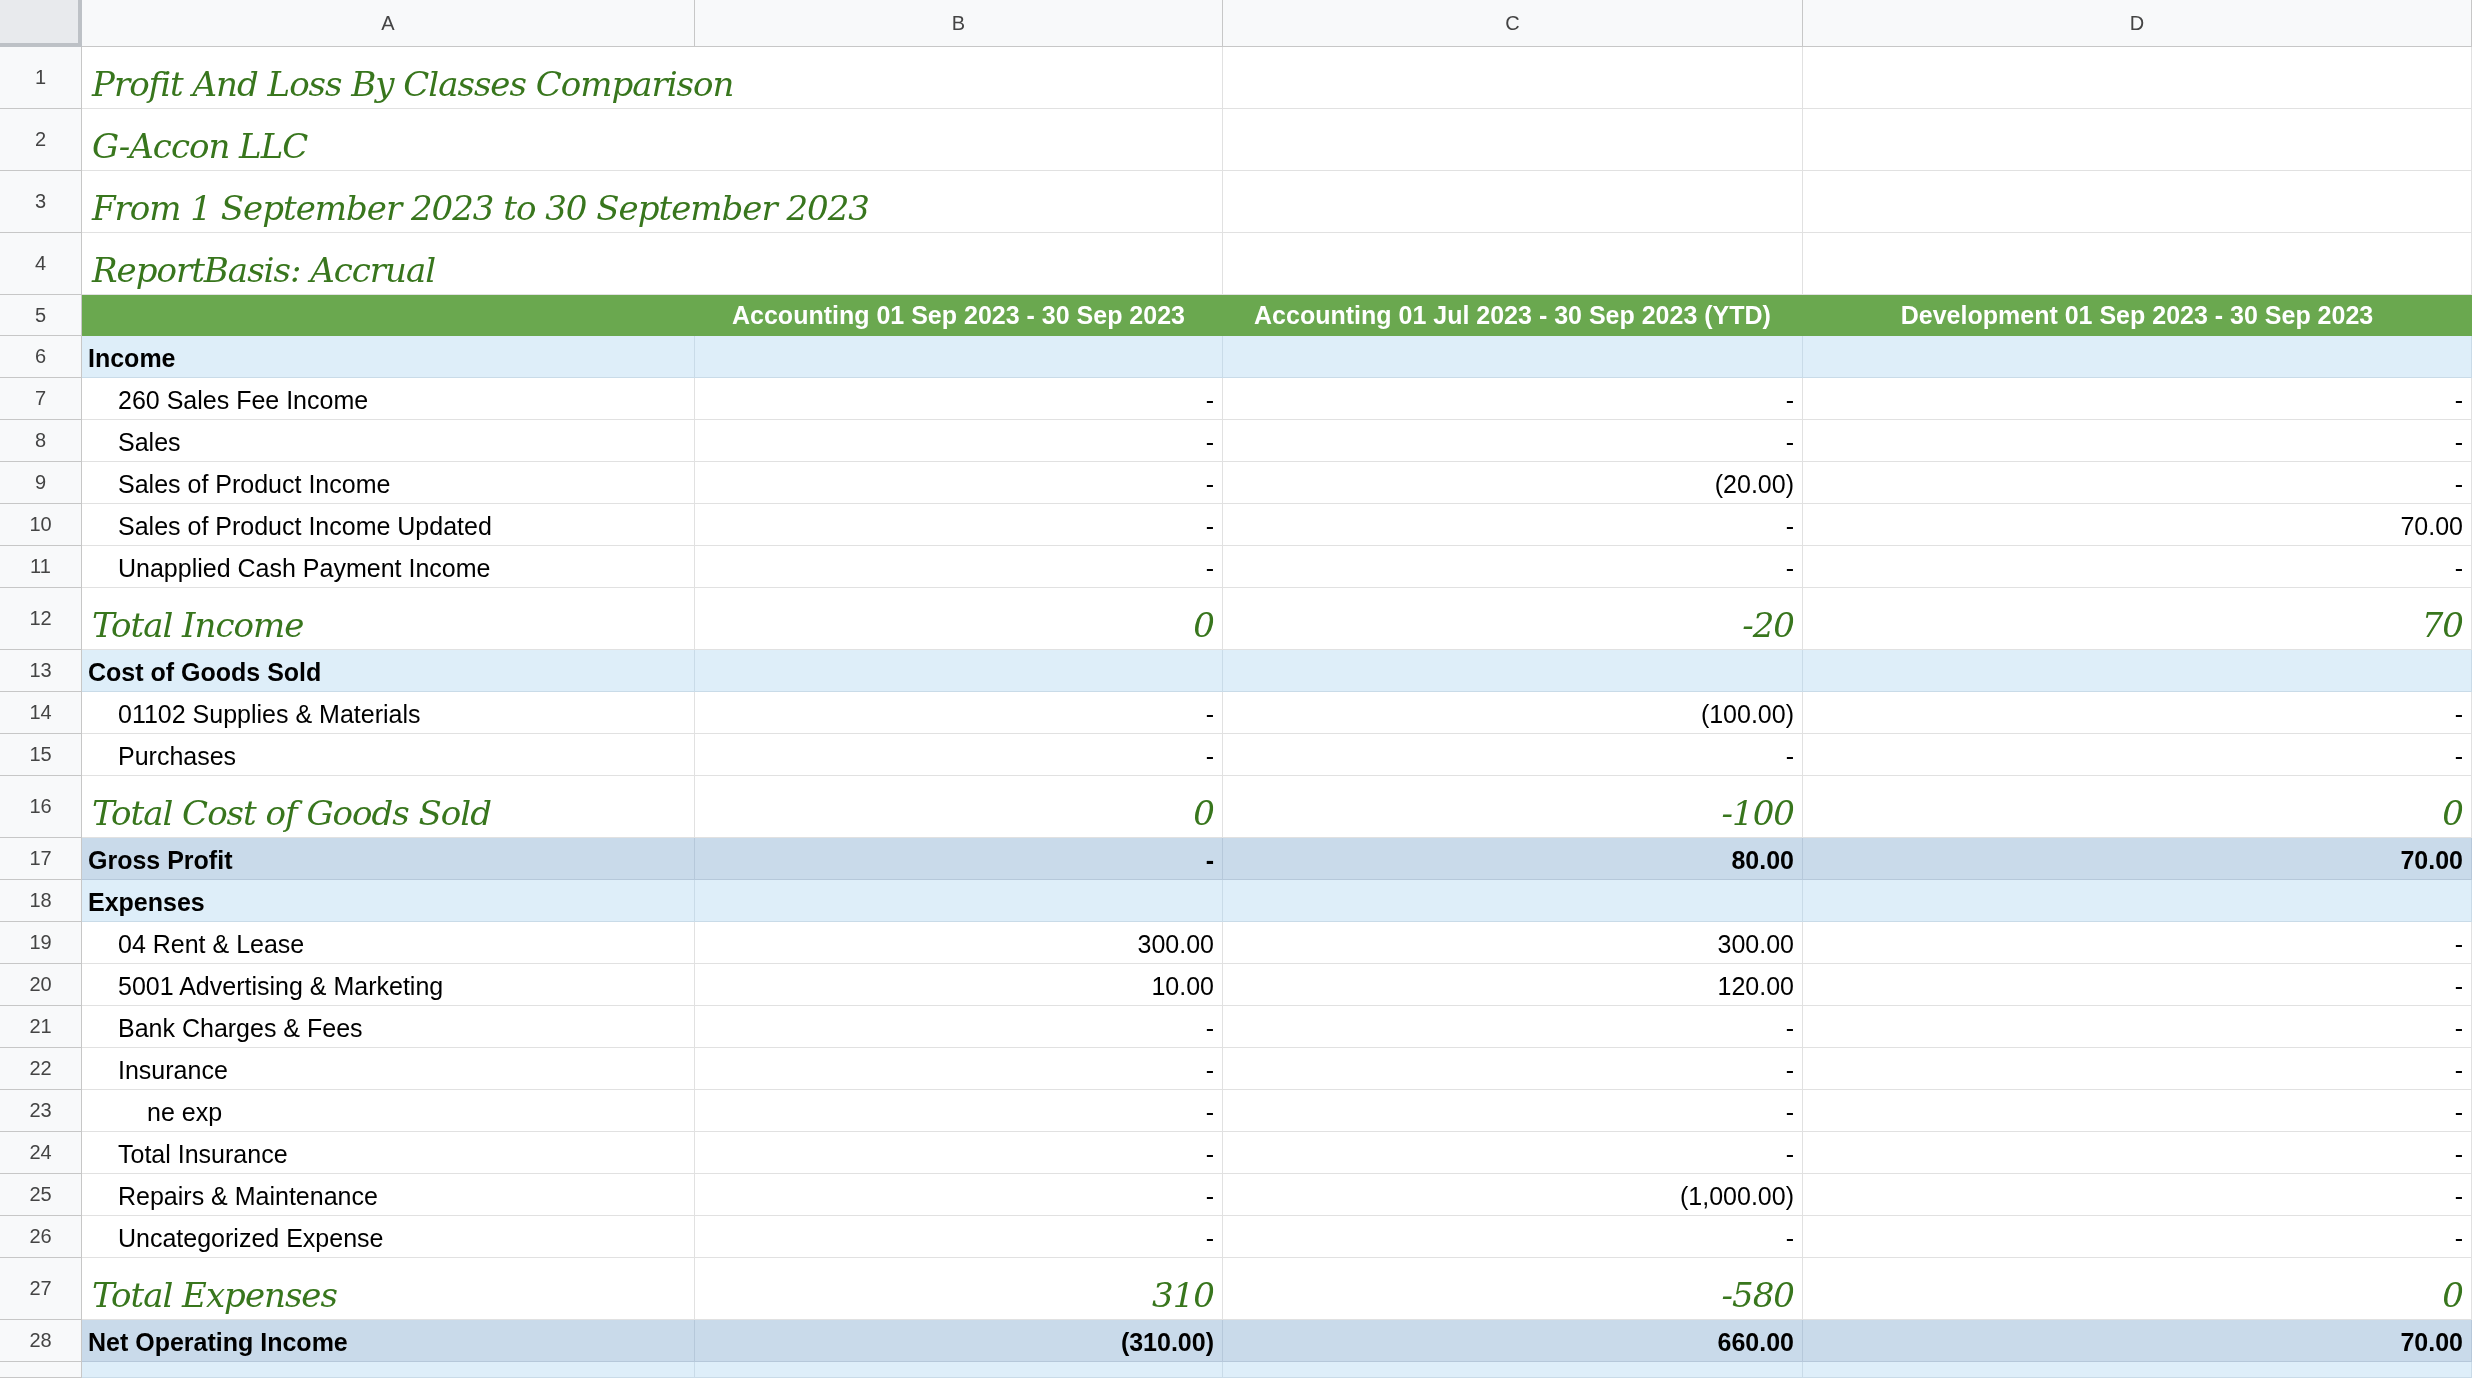 The image size is (2472, 1378). What do you see at coordinates (388, 755) in the screenshot?
I see `table-cell: Purchases` at bounding box center [388, 755].